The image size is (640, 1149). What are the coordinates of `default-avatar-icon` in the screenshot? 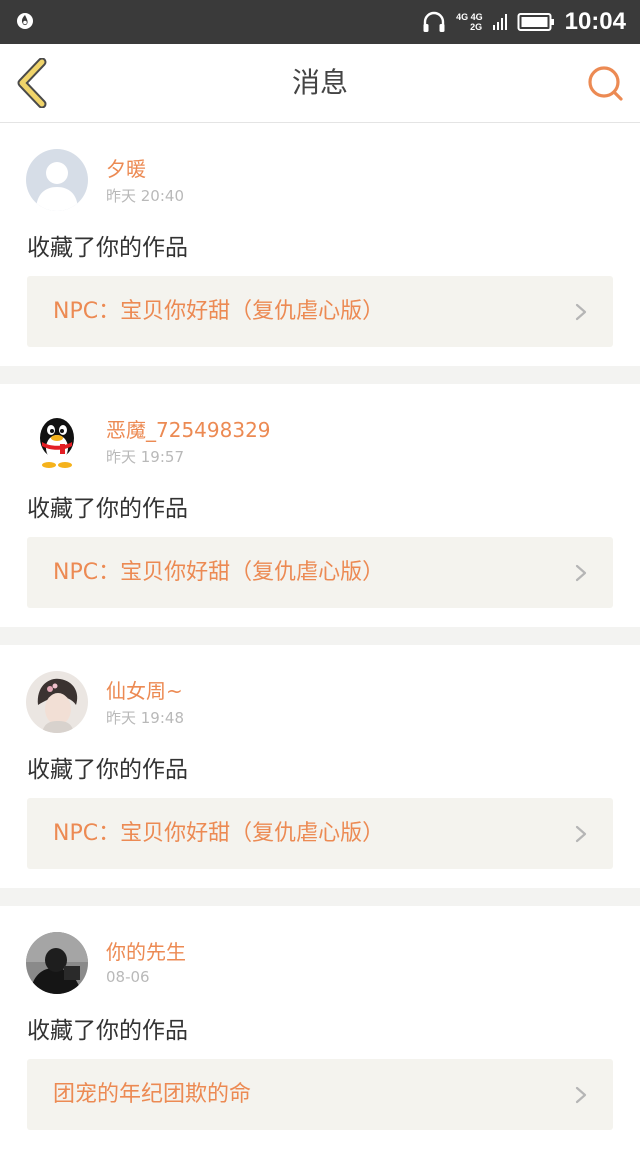 It's located at (57, 180).